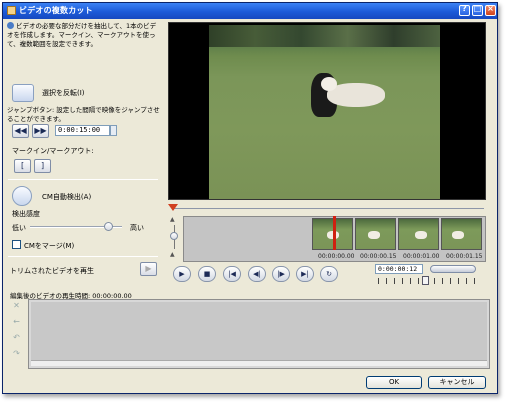  I want to click on timeline-playhead, so click(334, 233).